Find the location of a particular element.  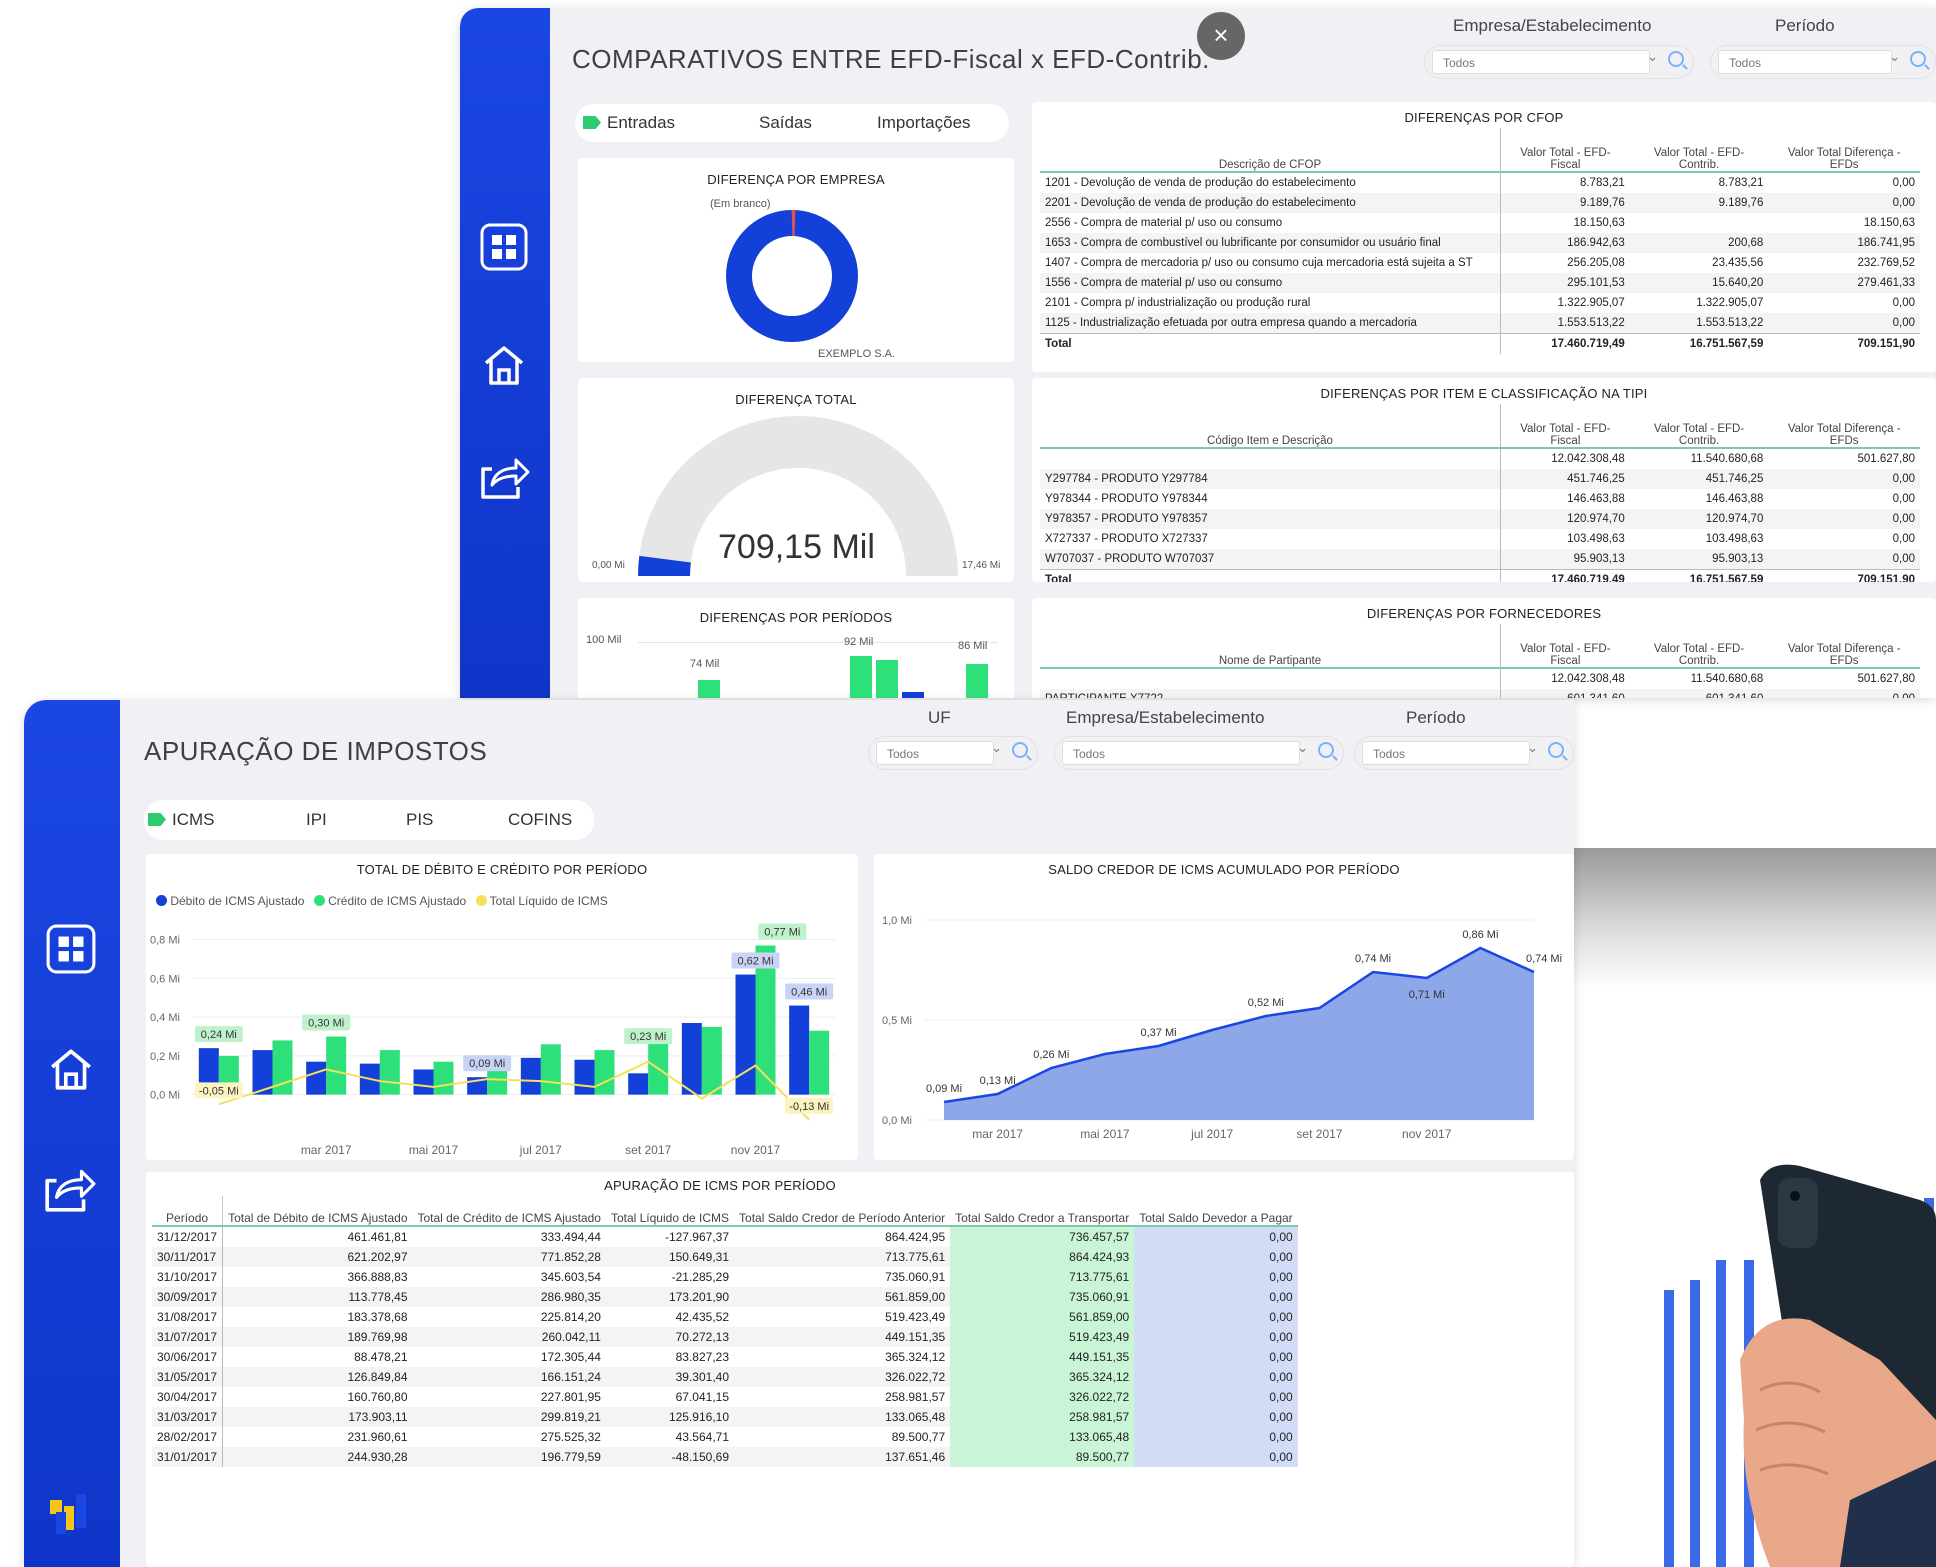

tab-ipi: IPI is located at coordinates (316, 820).